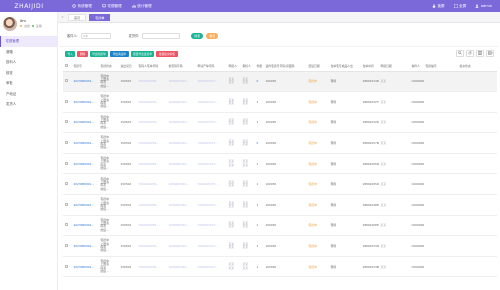  What do you see at coordinates (77, 17) in the screenshot?
I see `tab-home: 首页` at bounding box center [77, 17].